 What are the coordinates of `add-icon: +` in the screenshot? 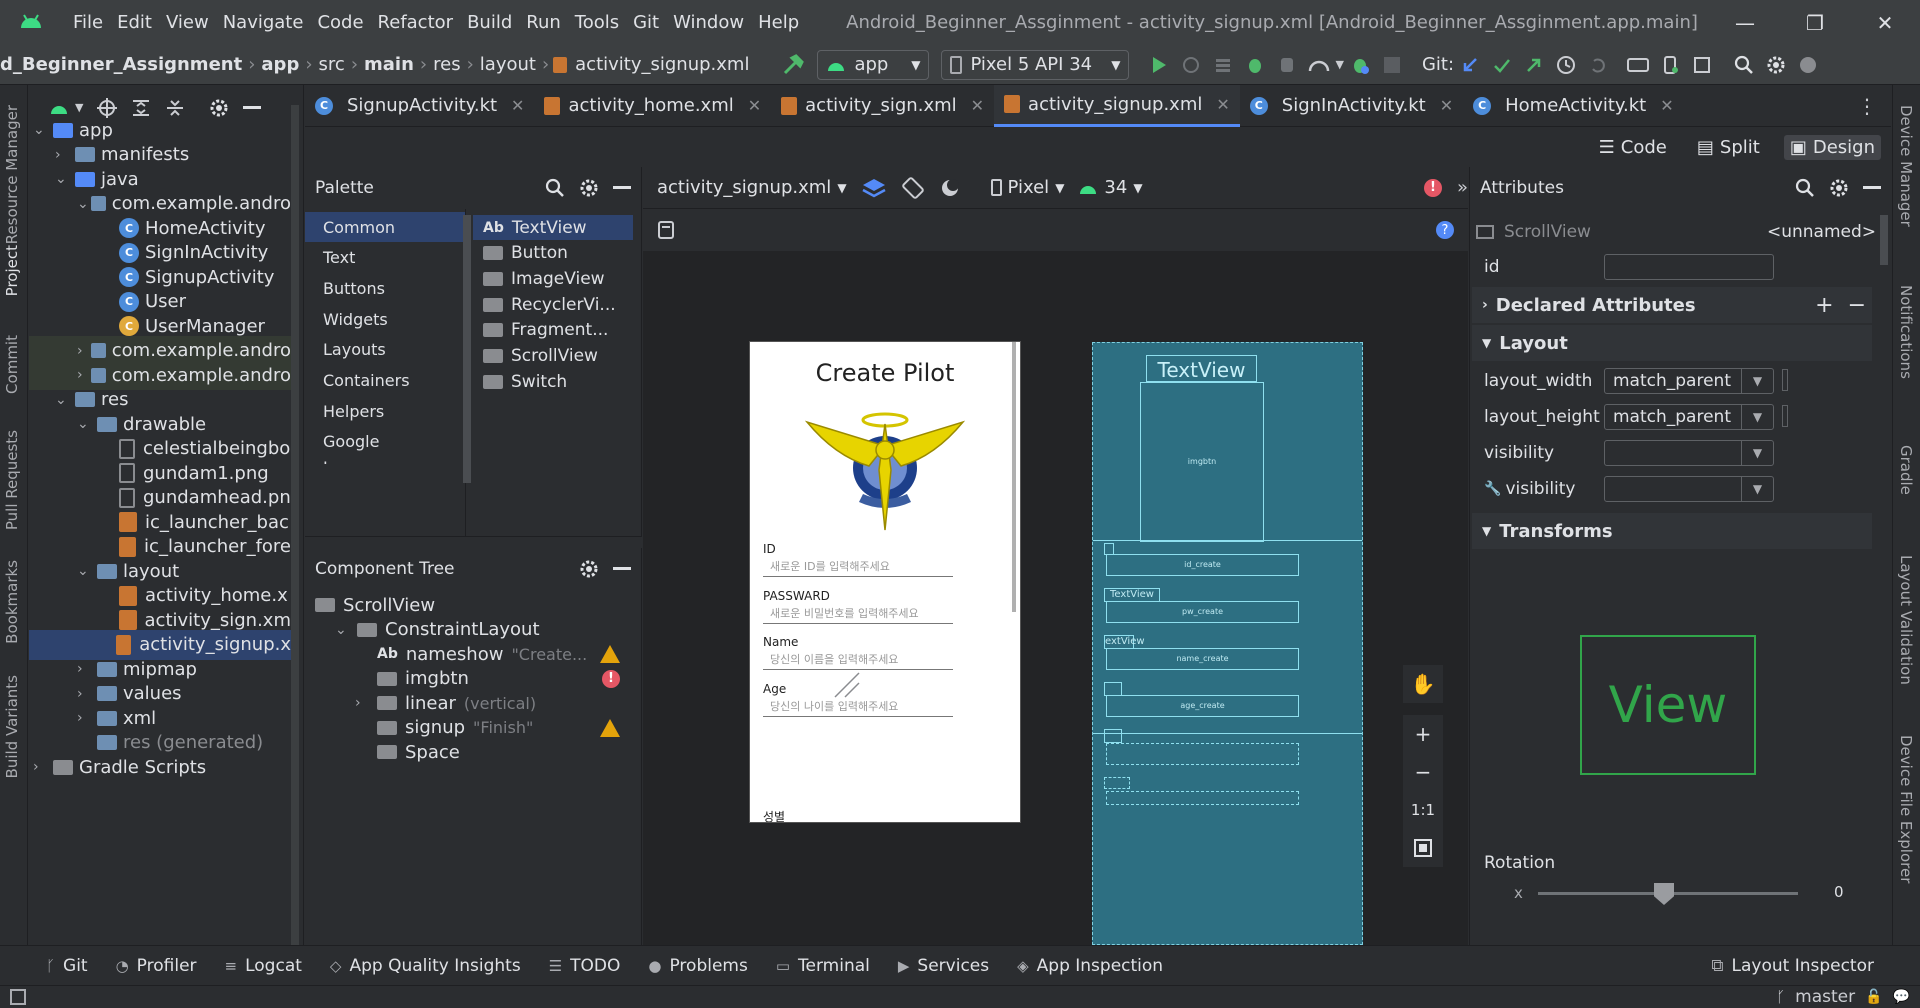 It's located at (1824, 305).